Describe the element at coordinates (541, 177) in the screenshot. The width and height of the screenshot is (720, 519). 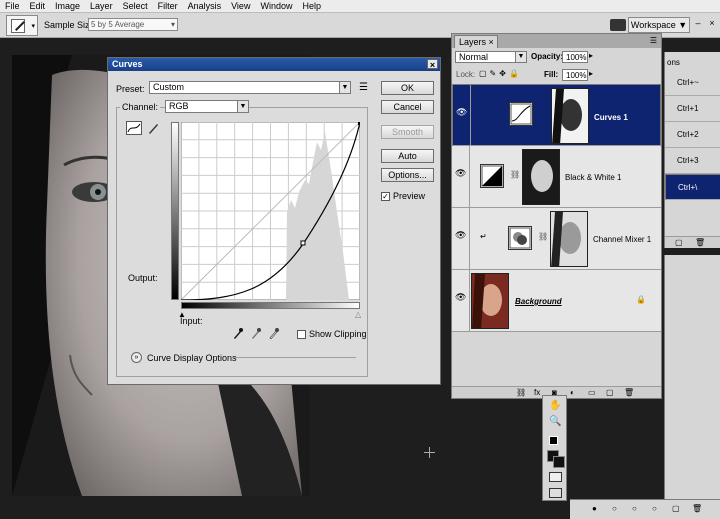
I see `black-white-mask-thumbnail` at that location.